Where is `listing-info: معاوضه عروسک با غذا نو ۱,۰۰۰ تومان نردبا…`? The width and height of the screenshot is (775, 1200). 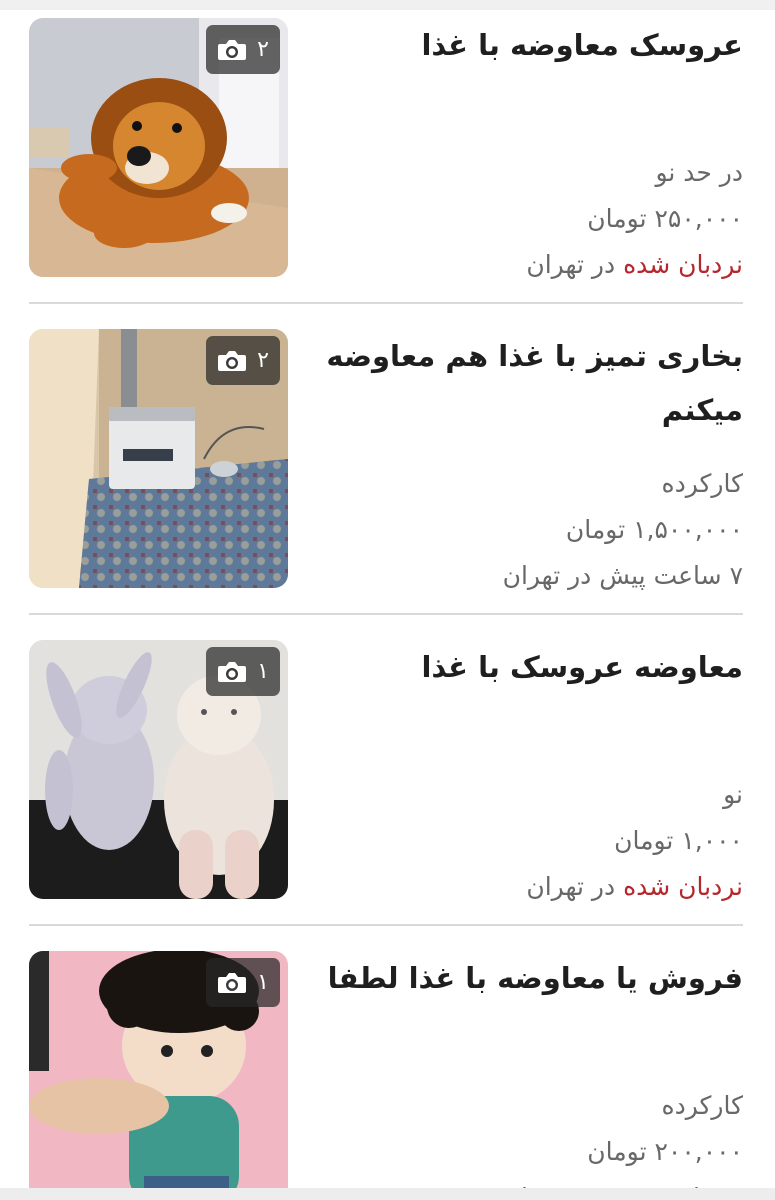
listing-info: معاوضه عروسک با غذا نو ۱,۰۰۰ تومان نردبا… is located at coordinates (526, 775).